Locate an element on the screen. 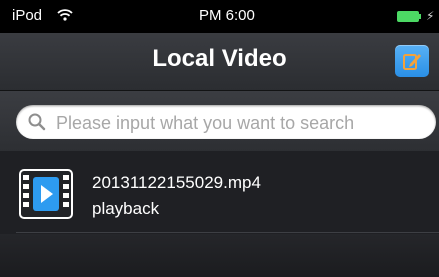  battery-icon is located at coordinates (409, 16).